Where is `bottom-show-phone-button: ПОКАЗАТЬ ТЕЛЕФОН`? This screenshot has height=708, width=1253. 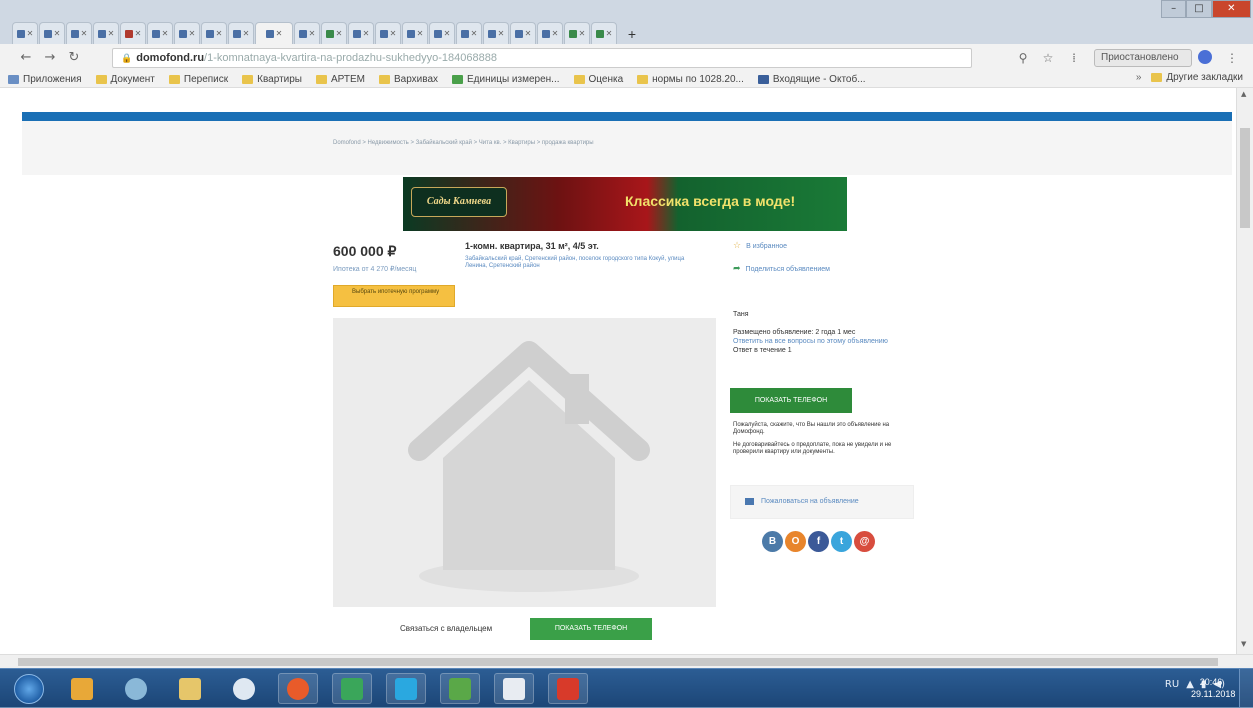
bottom-show-phone-button: ПОКАЗАТЬ ТЕЛЕФОН is located at coordinates (591, 629).